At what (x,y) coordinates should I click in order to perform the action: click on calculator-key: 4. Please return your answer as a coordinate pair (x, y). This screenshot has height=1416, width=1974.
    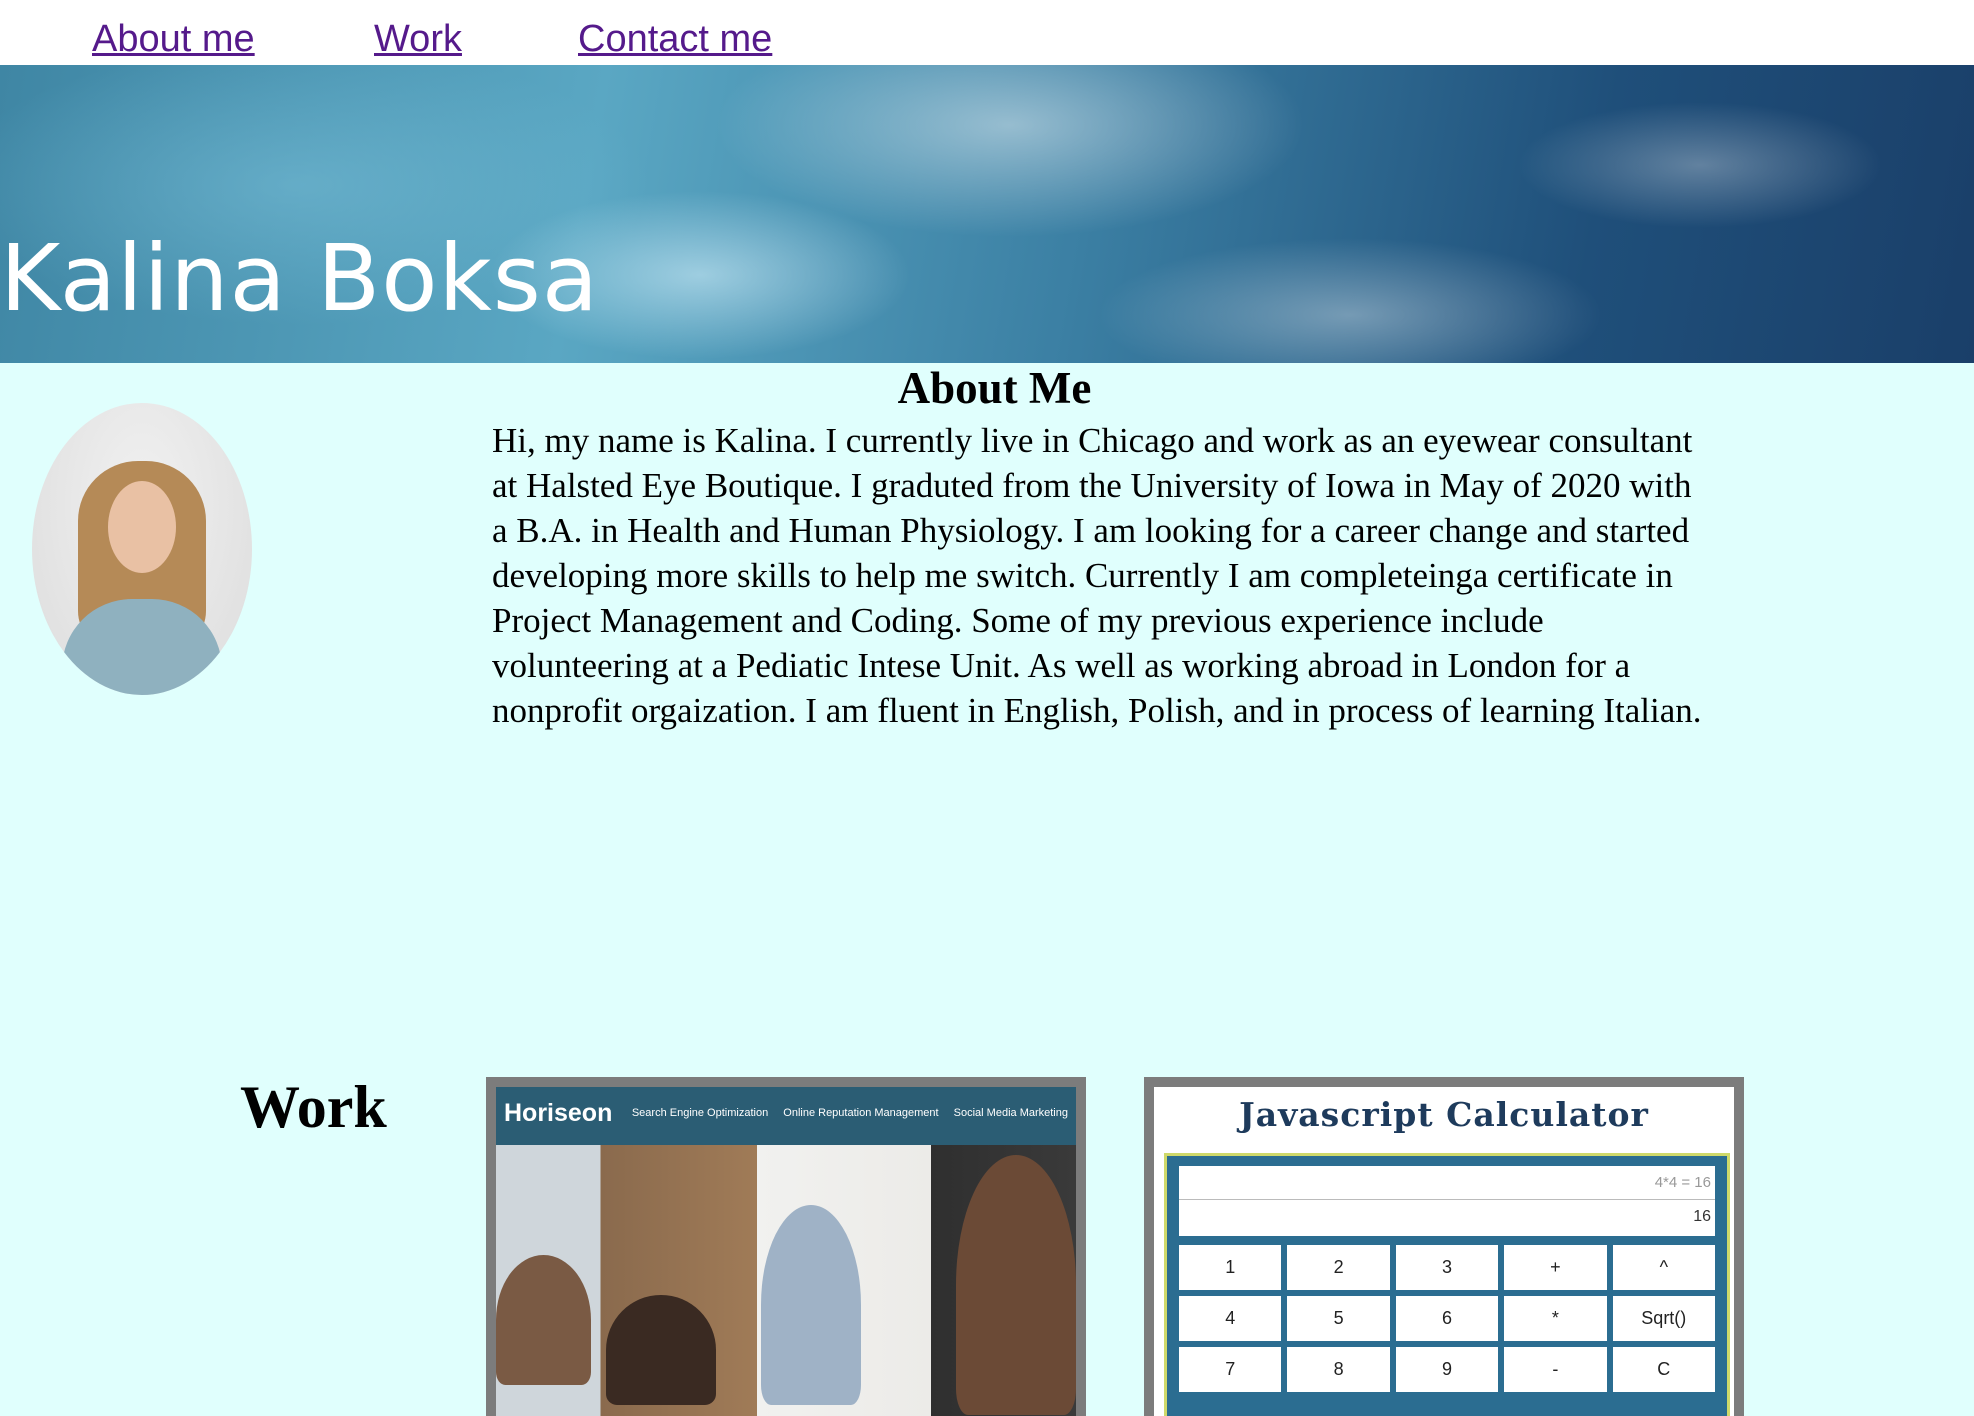
    Looking at the image, I should click on (1230, 1318).